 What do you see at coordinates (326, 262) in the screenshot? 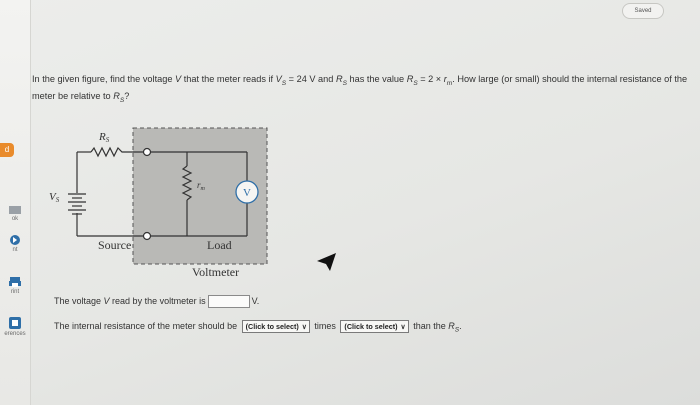
I see `mouse-pointer-icon` at bounding box center [326, 262].